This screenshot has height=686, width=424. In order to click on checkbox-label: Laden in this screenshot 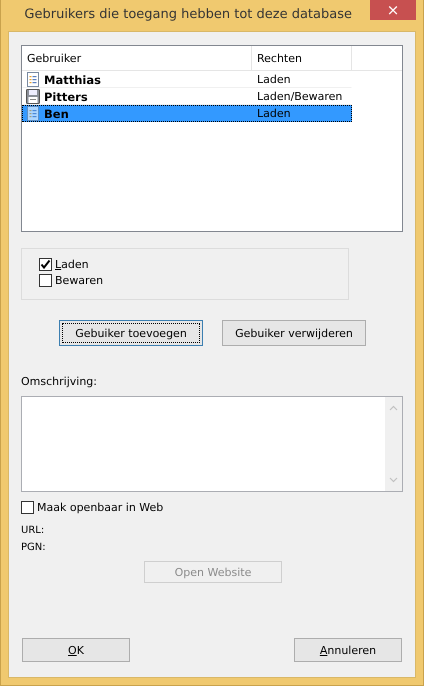, I will do `click(72, 264)`.